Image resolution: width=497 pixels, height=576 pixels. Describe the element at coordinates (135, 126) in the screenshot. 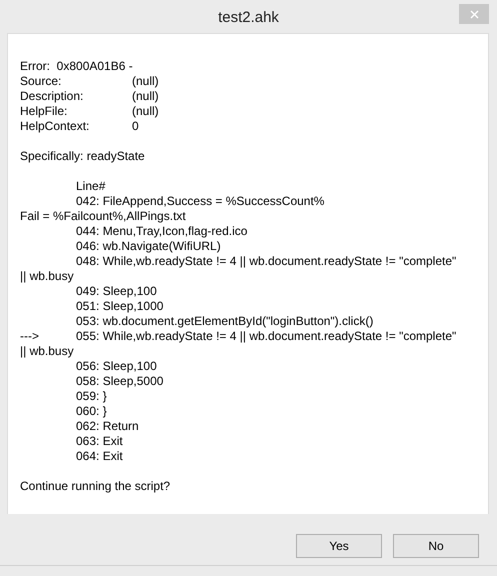

I see `field-value: 0` at that location.